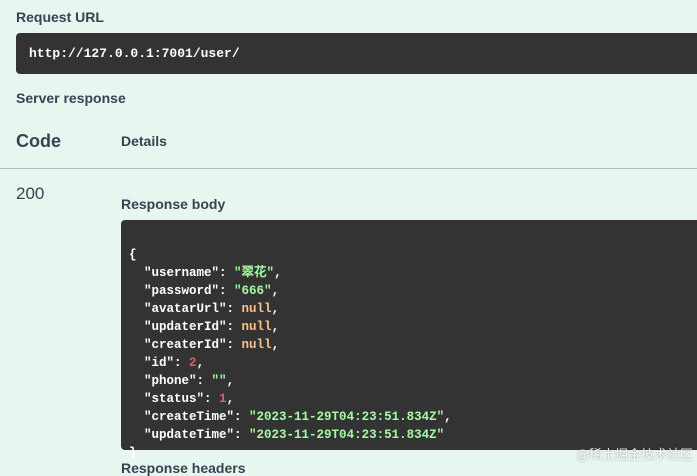 This screenshot has height=476, width=697. I want to click on json-key: "updaterId", so click(185, 327).